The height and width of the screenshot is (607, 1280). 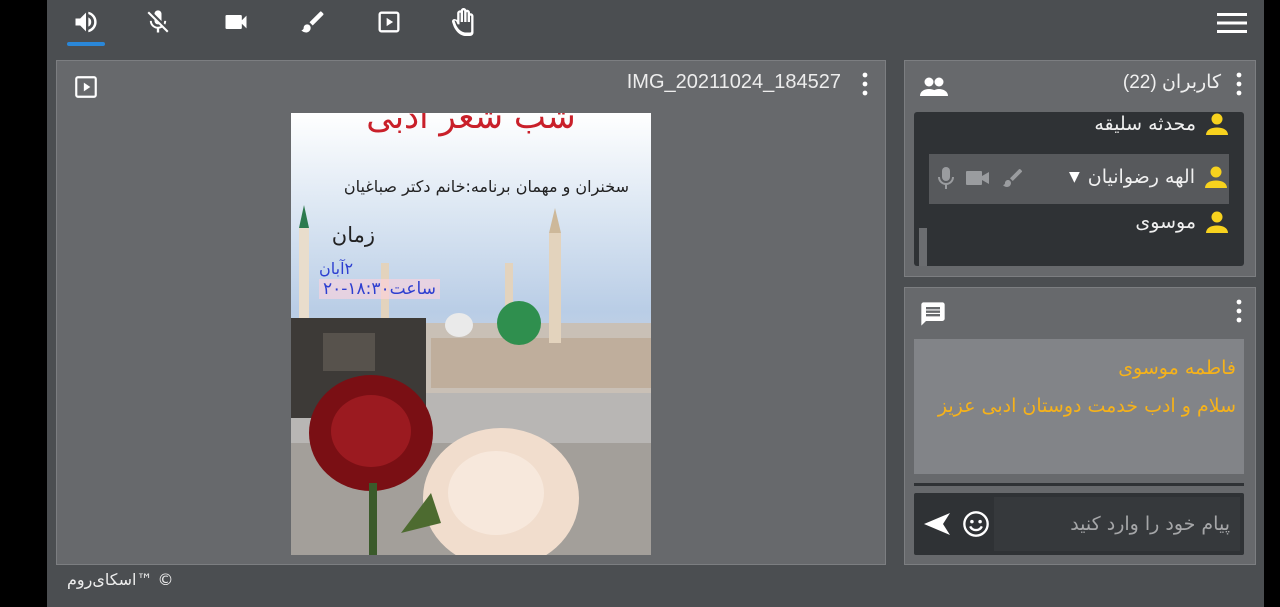 What do you see at coordinates (1171, 82) in the screenshot?
I see `users-title: کاربران (22)` at bounding box center [1171, 82].